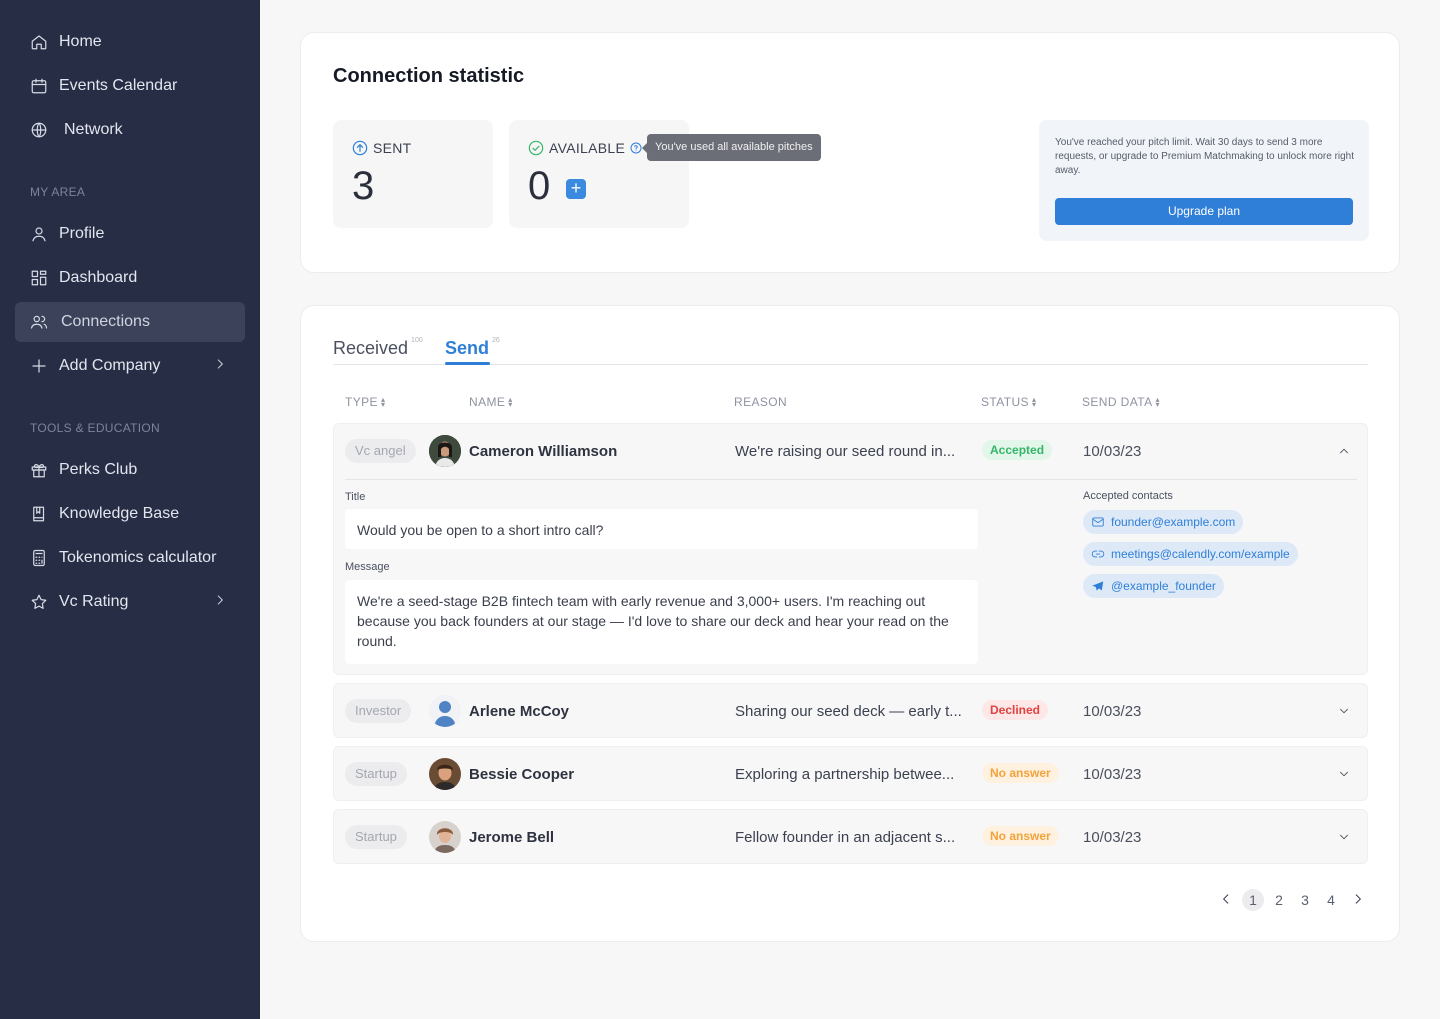 This screenshot has width=1440, height=1019. I want to click on person-name: Cameron Williamson, so click(543, 451).